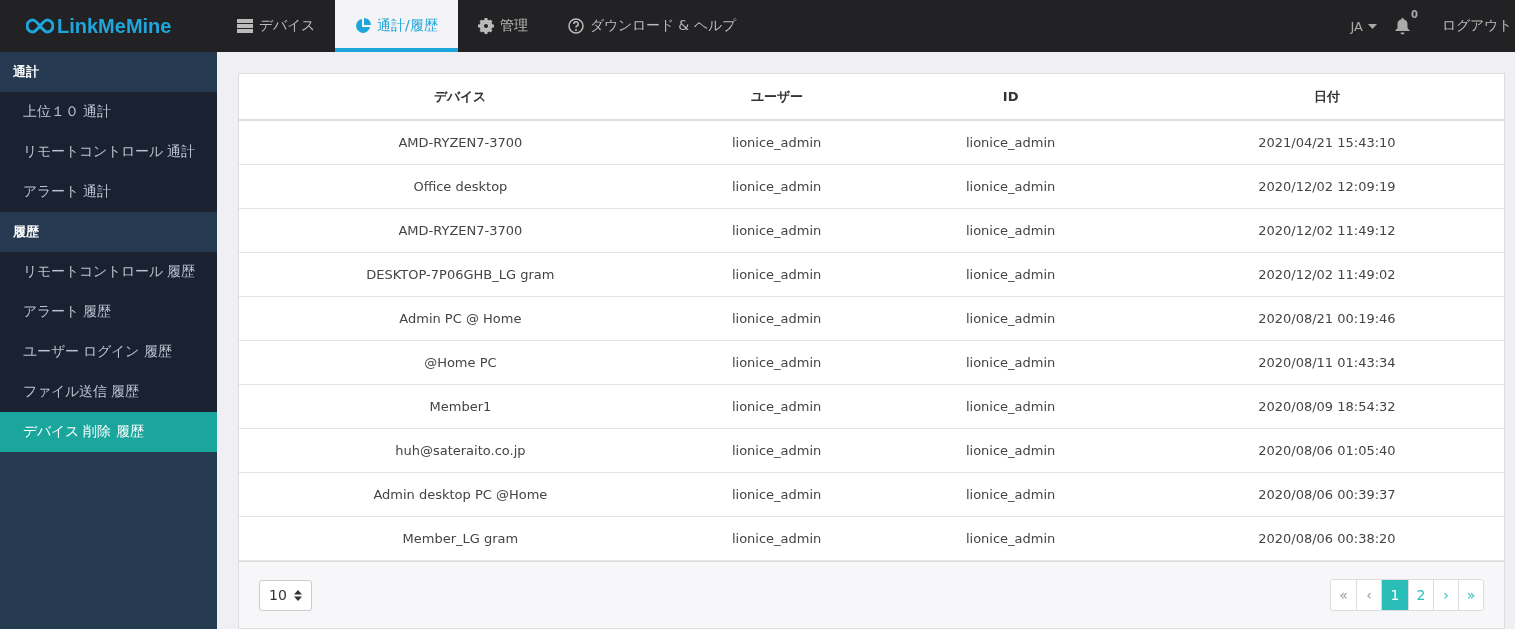 Image resolution: width=1515 pixels, height=629 pixels. I want to click on sidebar-item: ユーザー ログイン 履歴, so click(108, 352).